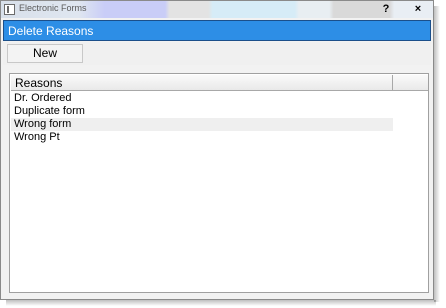  Describe the element at coordinates (202, 111) in the screenshot. I see `list-item: Duplicate form` at that location.